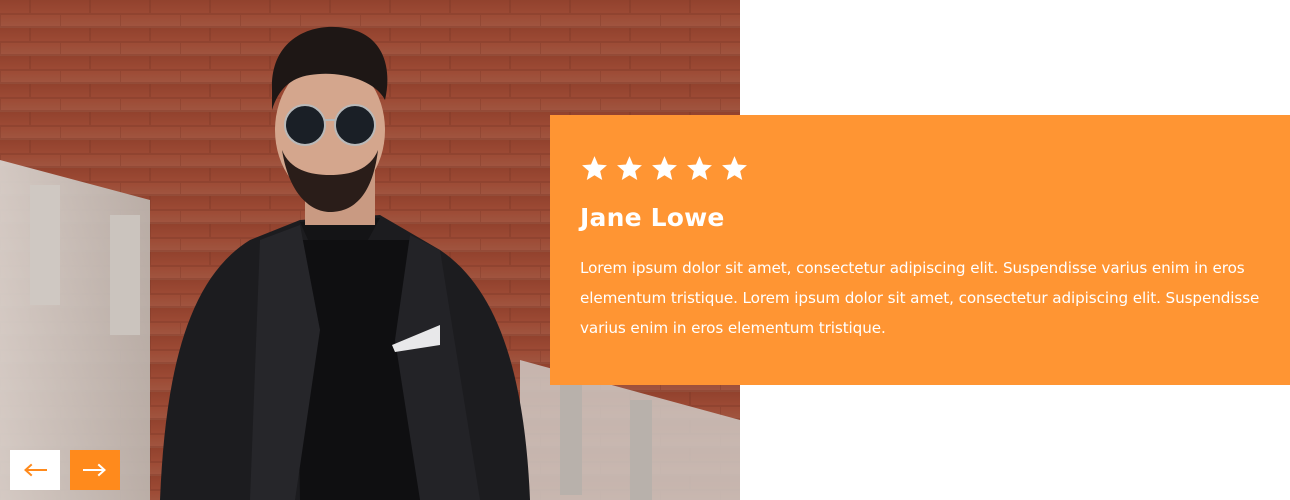 The width and height of the screenshot is (1290, 500). I want to click on previous-slide-button, so click(35, 470).